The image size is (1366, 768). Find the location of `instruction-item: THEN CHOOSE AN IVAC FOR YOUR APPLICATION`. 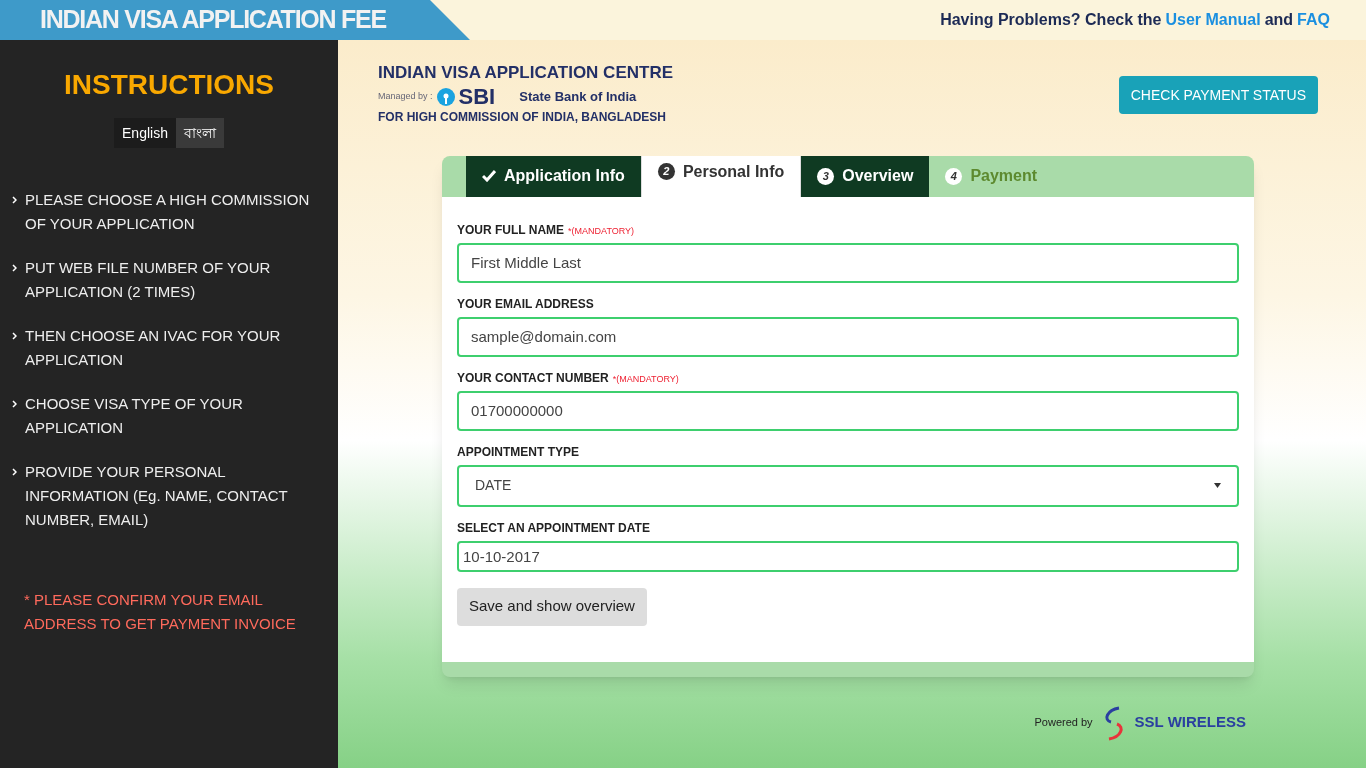

instruction-item: THEN CHOOSE AN IVAC FOR YOUR APPLICATION is located at coordinates (153, 348).